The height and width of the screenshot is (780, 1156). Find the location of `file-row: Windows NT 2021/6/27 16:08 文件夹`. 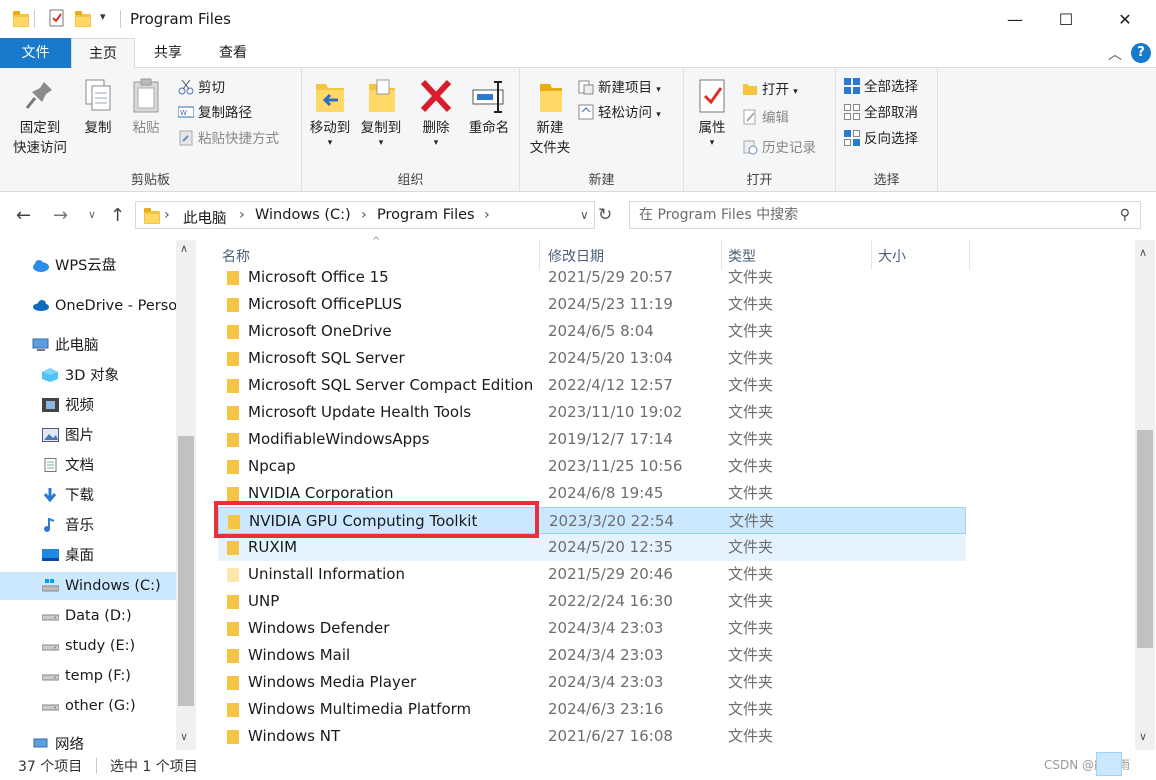

file-row: Windows NT 2021/6/27 16:08 文件夹 is located at coordinates (592, 736).